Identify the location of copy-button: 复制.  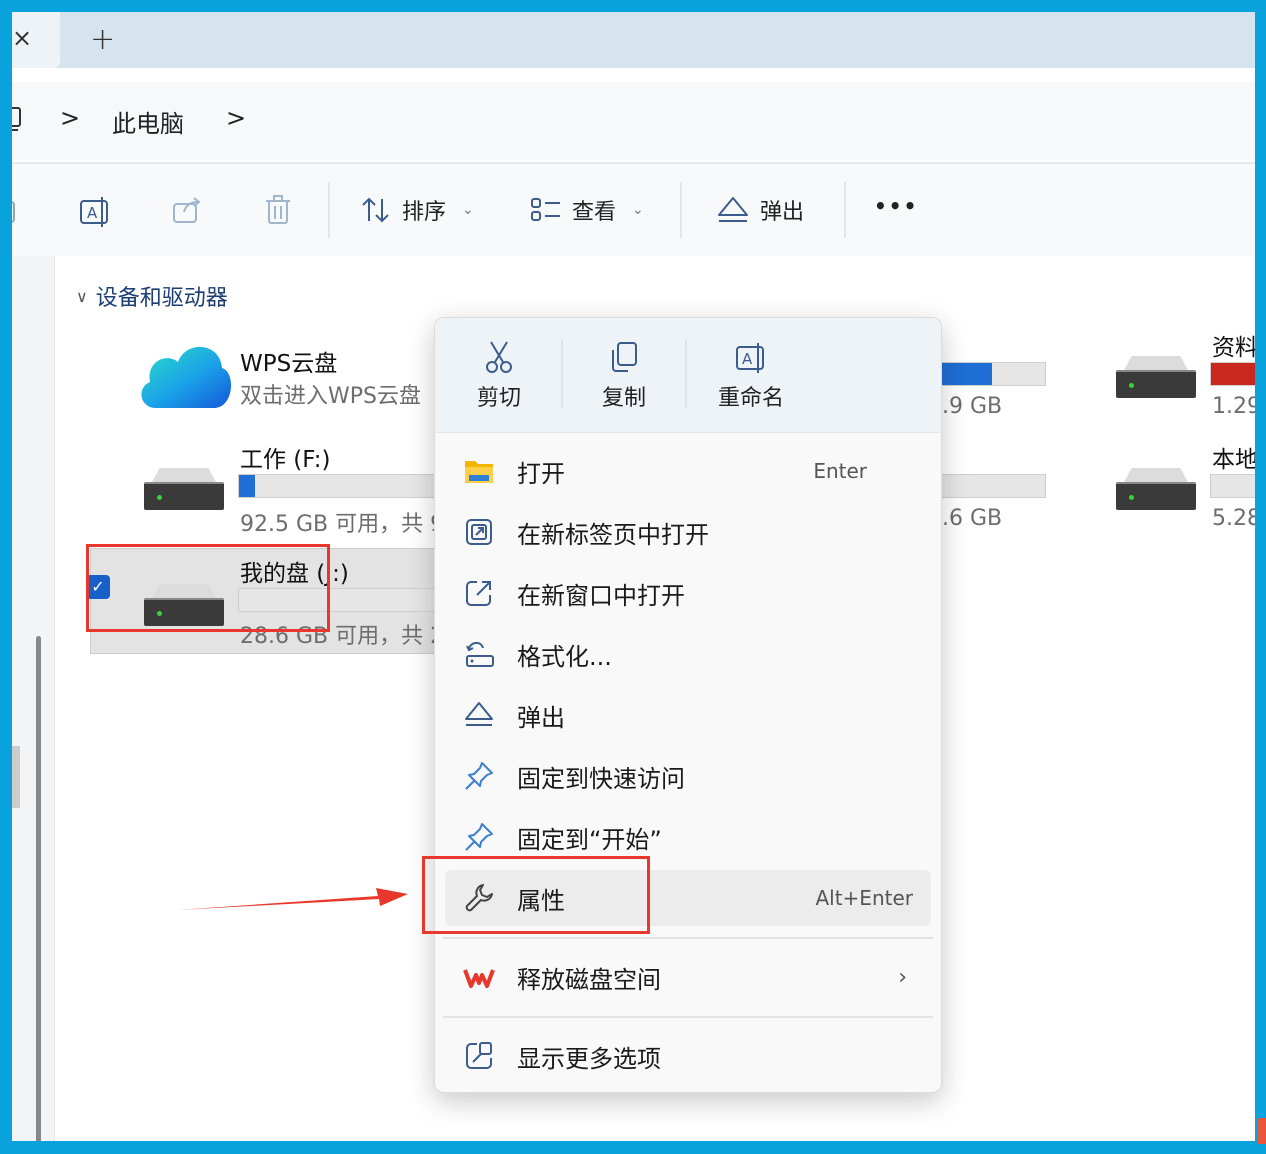
(624, 376).